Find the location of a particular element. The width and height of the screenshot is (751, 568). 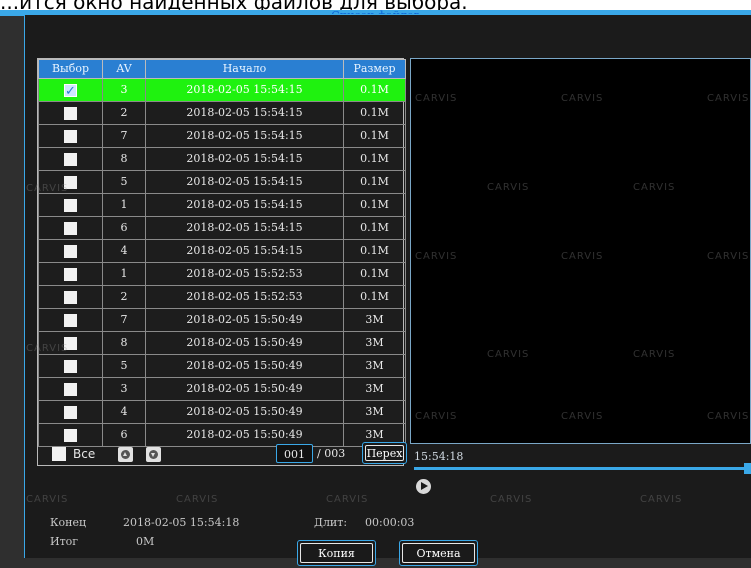

play-icon is located at coordinates (423, 486).